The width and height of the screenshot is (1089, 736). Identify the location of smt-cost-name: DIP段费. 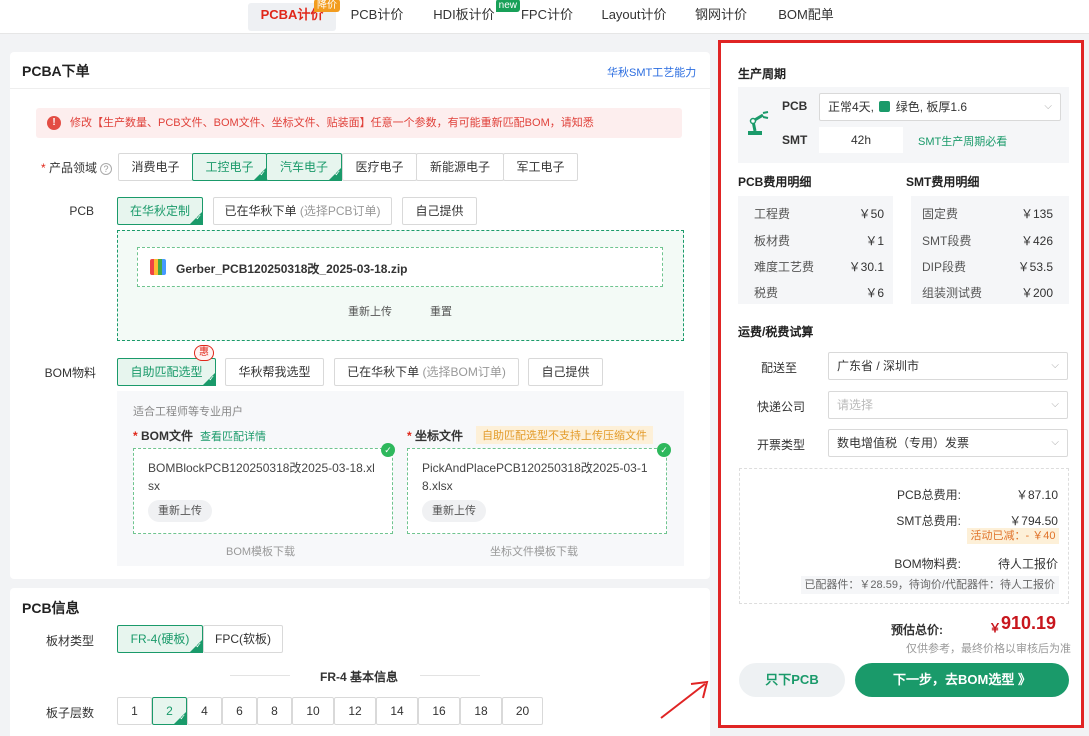
(944, 267).